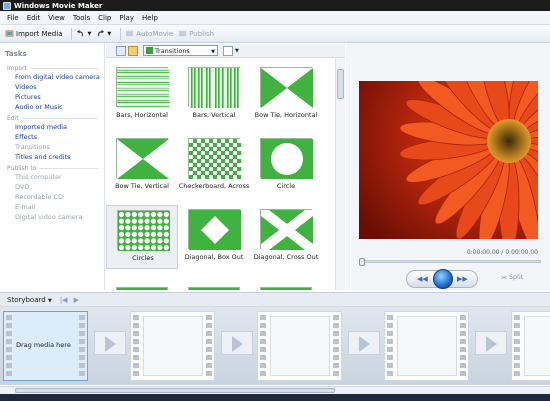  I want to click on previous-frame-button: ◀◀, so click(422, 279).